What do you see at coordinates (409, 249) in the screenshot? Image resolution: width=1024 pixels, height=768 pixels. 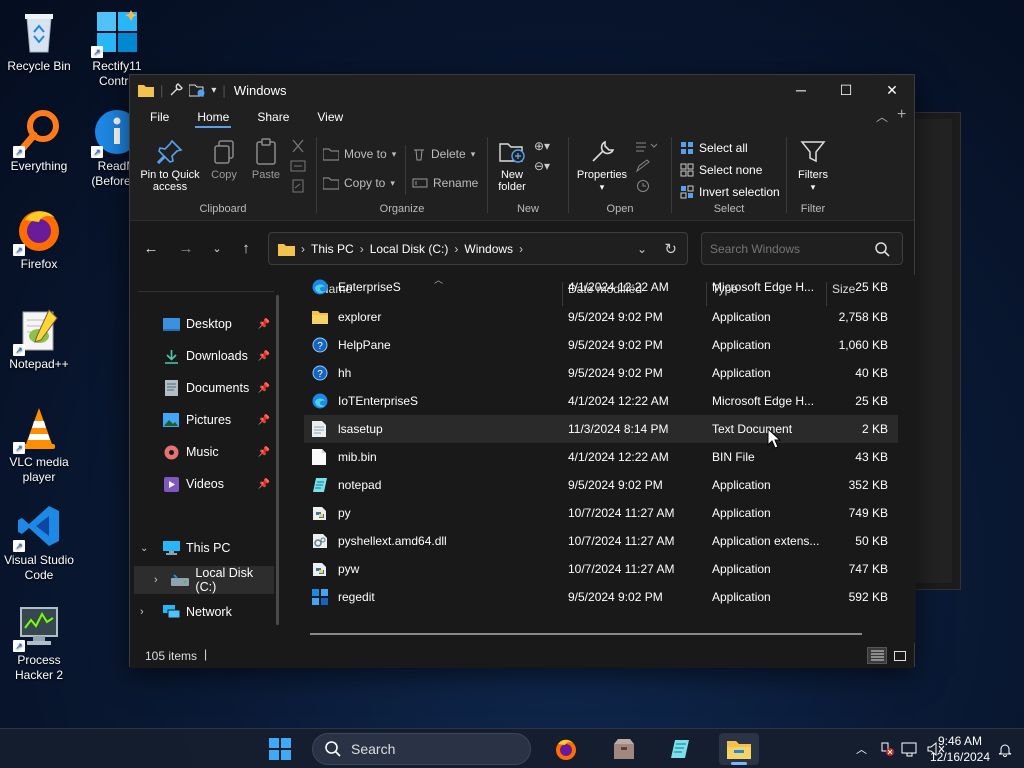 I see `breadcrumb-local-disk: Local Disk (C:)` at bounding box center [409, 249].